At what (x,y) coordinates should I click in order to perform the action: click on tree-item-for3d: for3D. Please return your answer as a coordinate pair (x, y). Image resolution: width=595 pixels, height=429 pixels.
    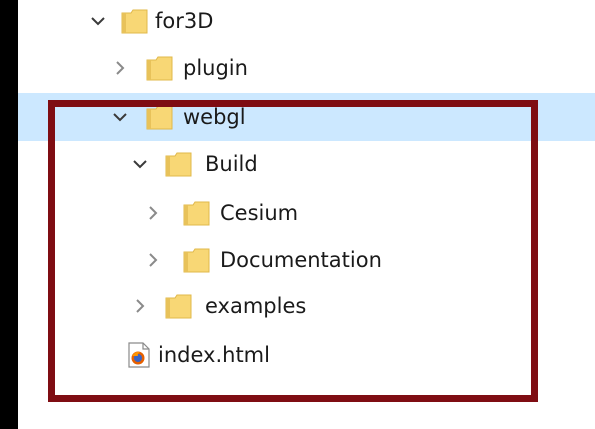
    Looking at the image, I should click on (306, 22).